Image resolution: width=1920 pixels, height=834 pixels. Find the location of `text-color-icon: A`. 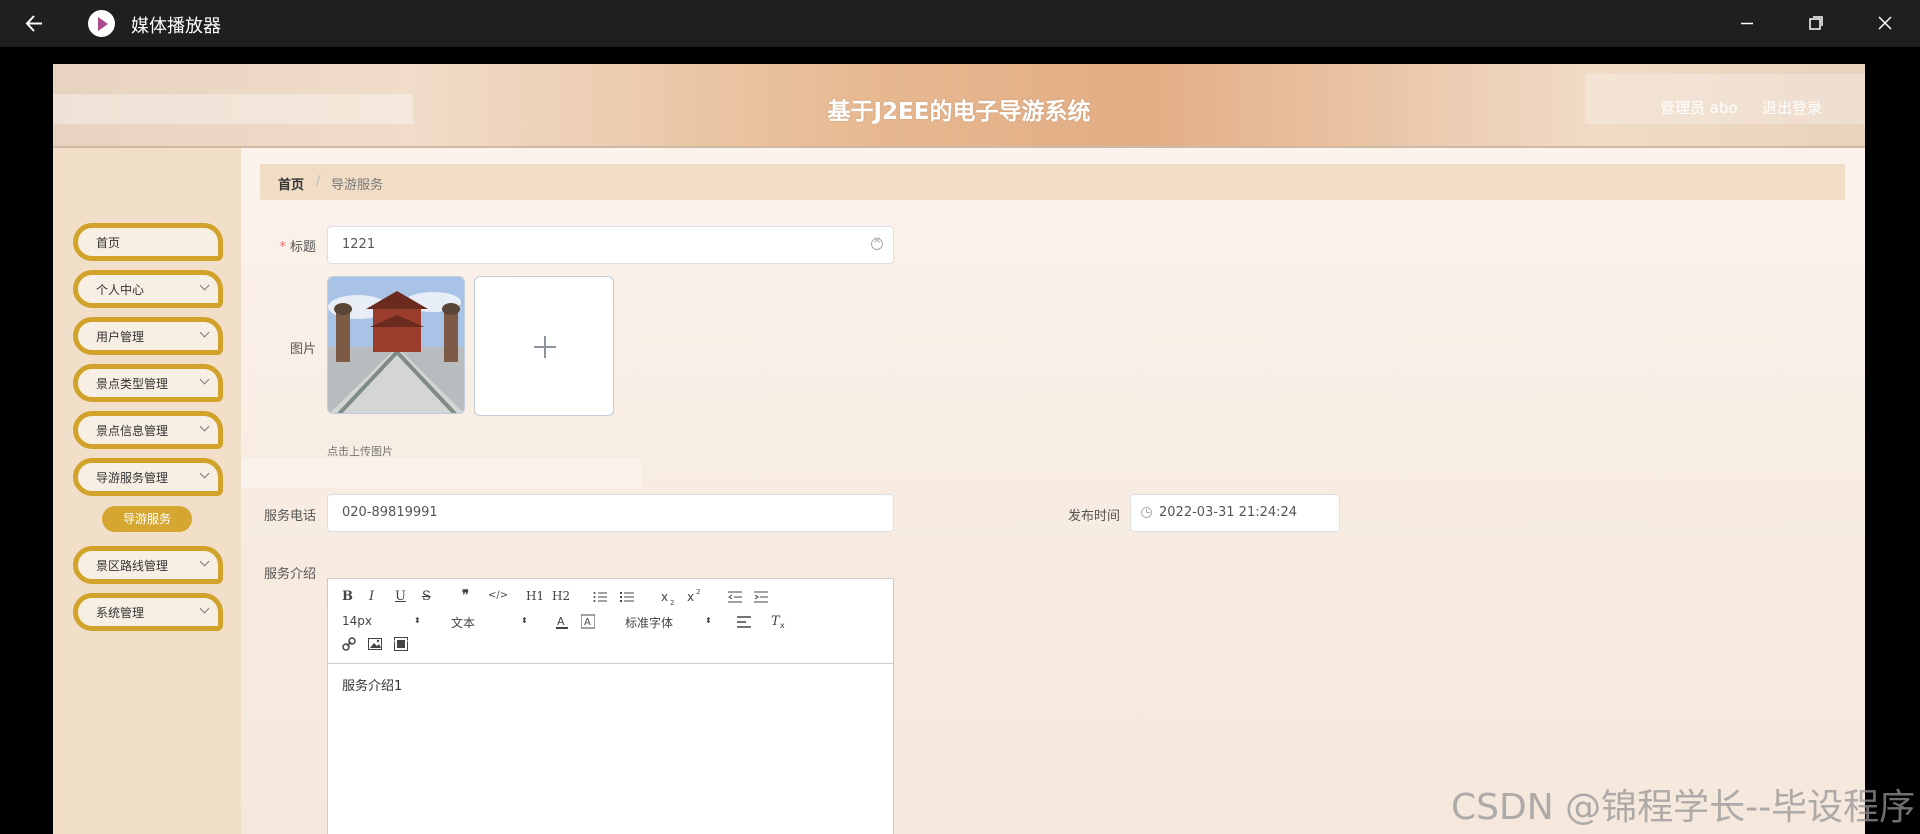

text-color-icon: A is located at coordinates (562, 622).